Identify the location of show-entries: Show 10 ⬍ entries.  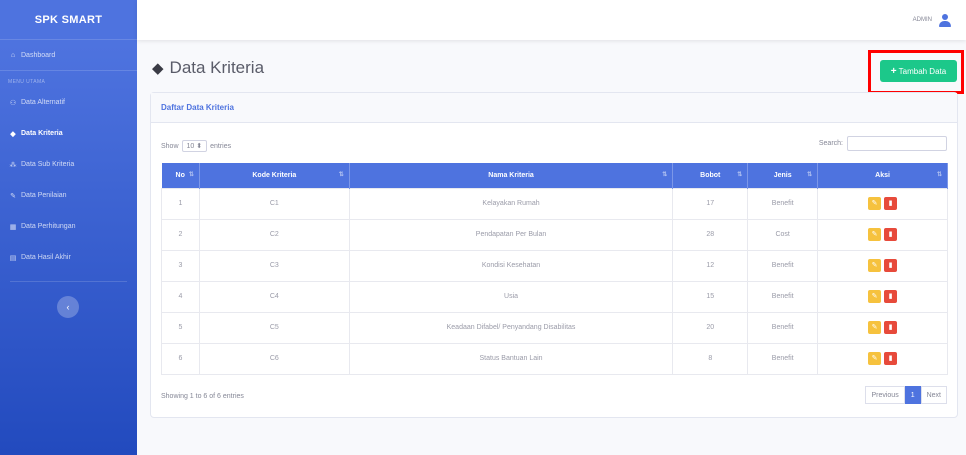
(196, 146).